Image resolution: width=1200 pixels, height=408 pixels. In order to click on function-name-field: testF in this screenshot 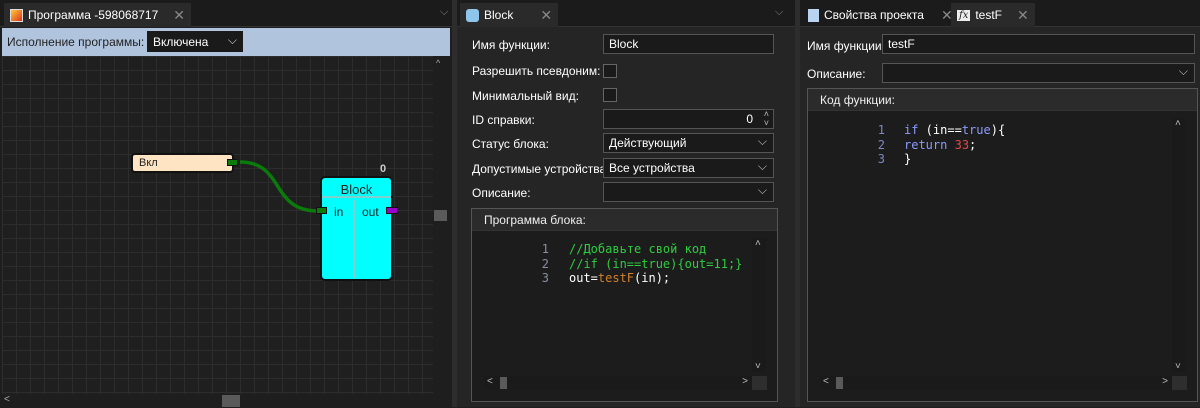, I will do `click(1038, 44)`.